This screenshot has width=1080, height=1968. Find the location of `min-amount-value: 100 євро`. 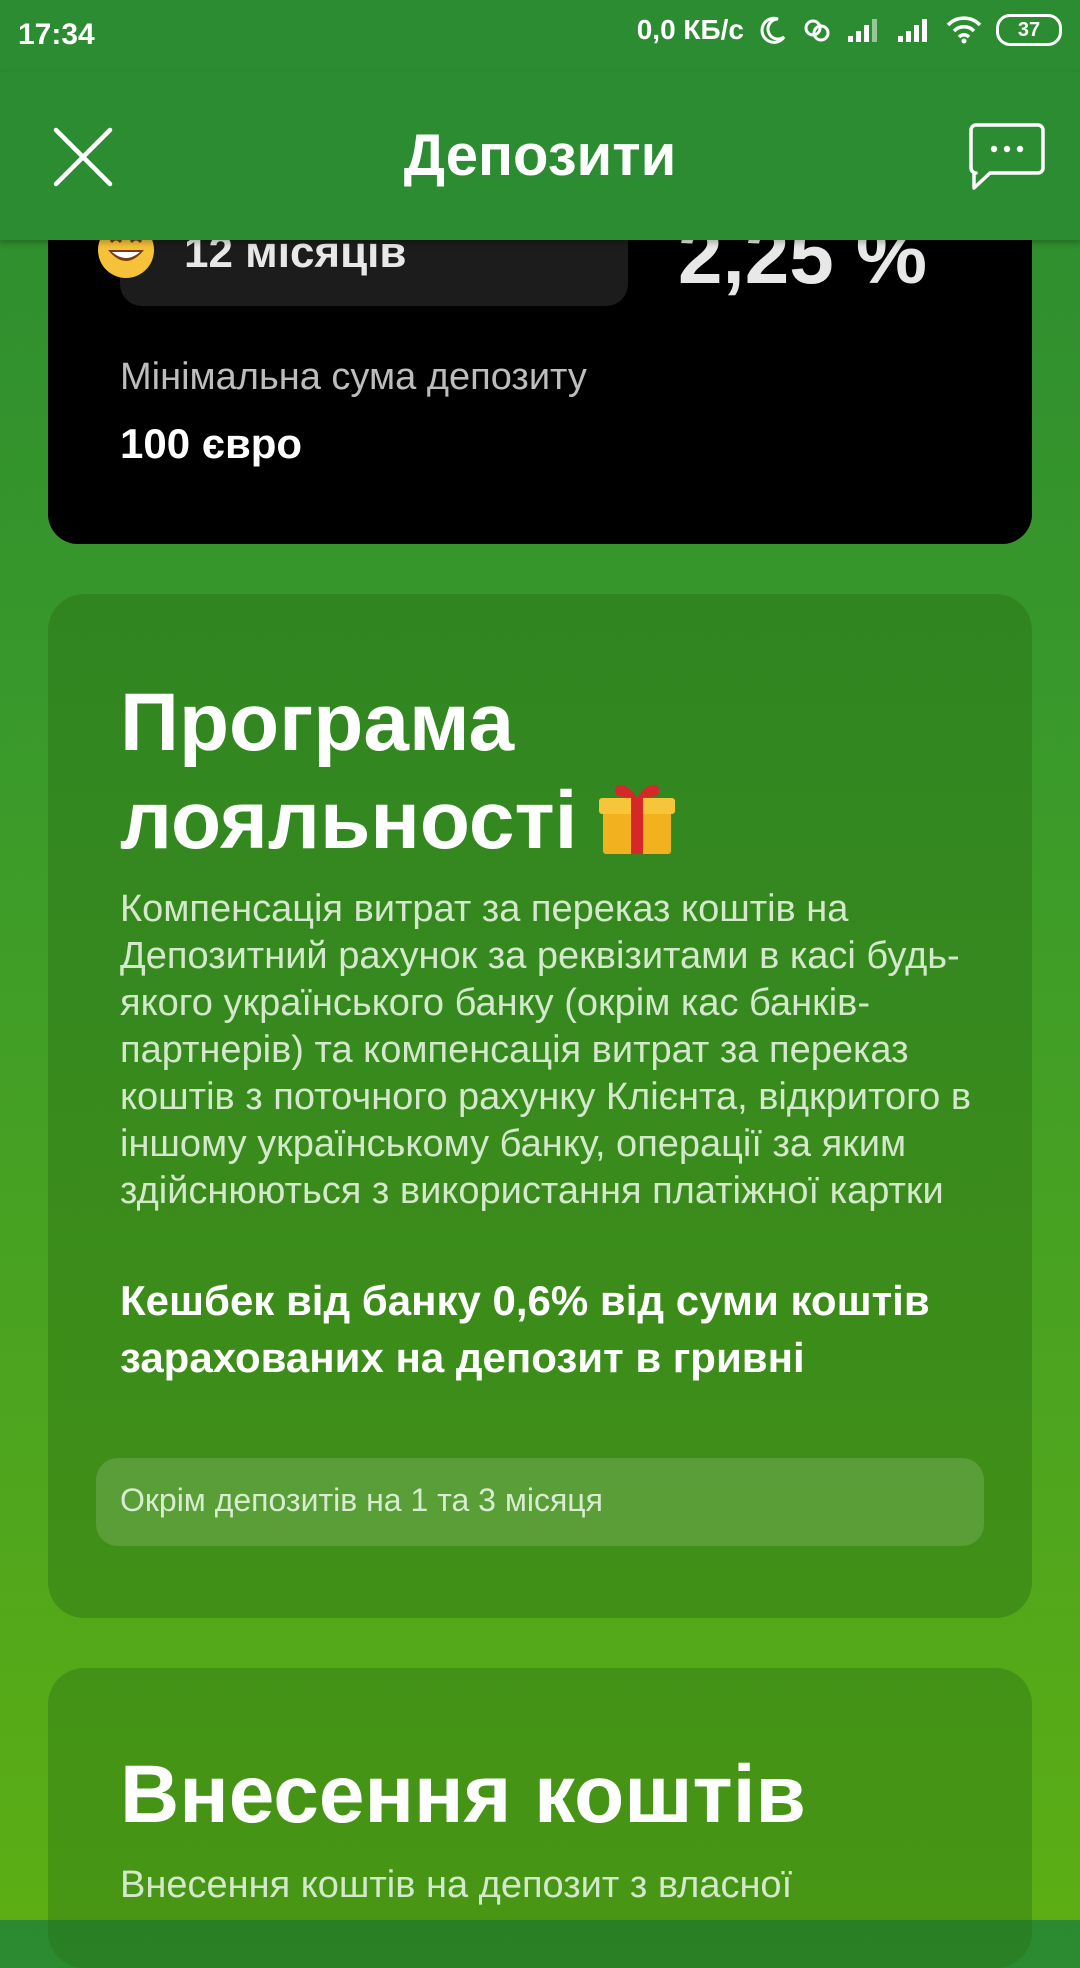

min-amount-value: 100 євро is located at coordinates (211, 443).